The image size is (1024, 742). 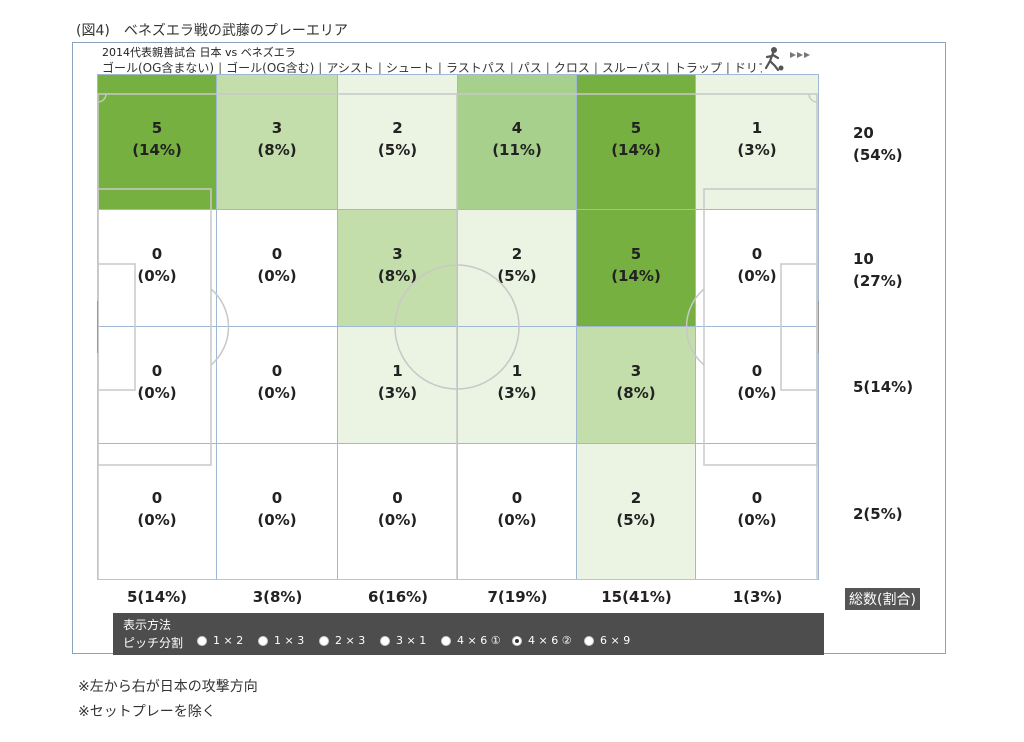 I want to click on cell-percent: (5%), so click(x=517, y=276).